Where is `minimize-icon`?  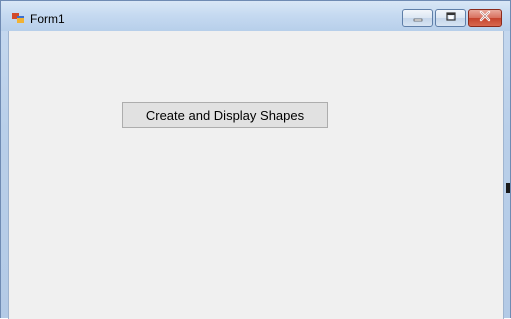 minimize-icon is located at coordinates (418, 18).